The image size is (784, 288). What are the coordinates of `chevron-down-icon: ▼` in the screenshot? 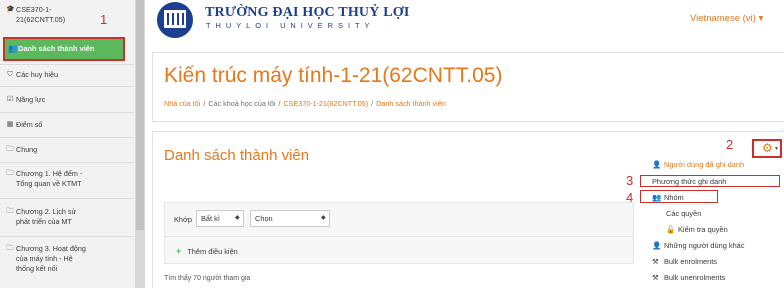 It's located at (776, 149).